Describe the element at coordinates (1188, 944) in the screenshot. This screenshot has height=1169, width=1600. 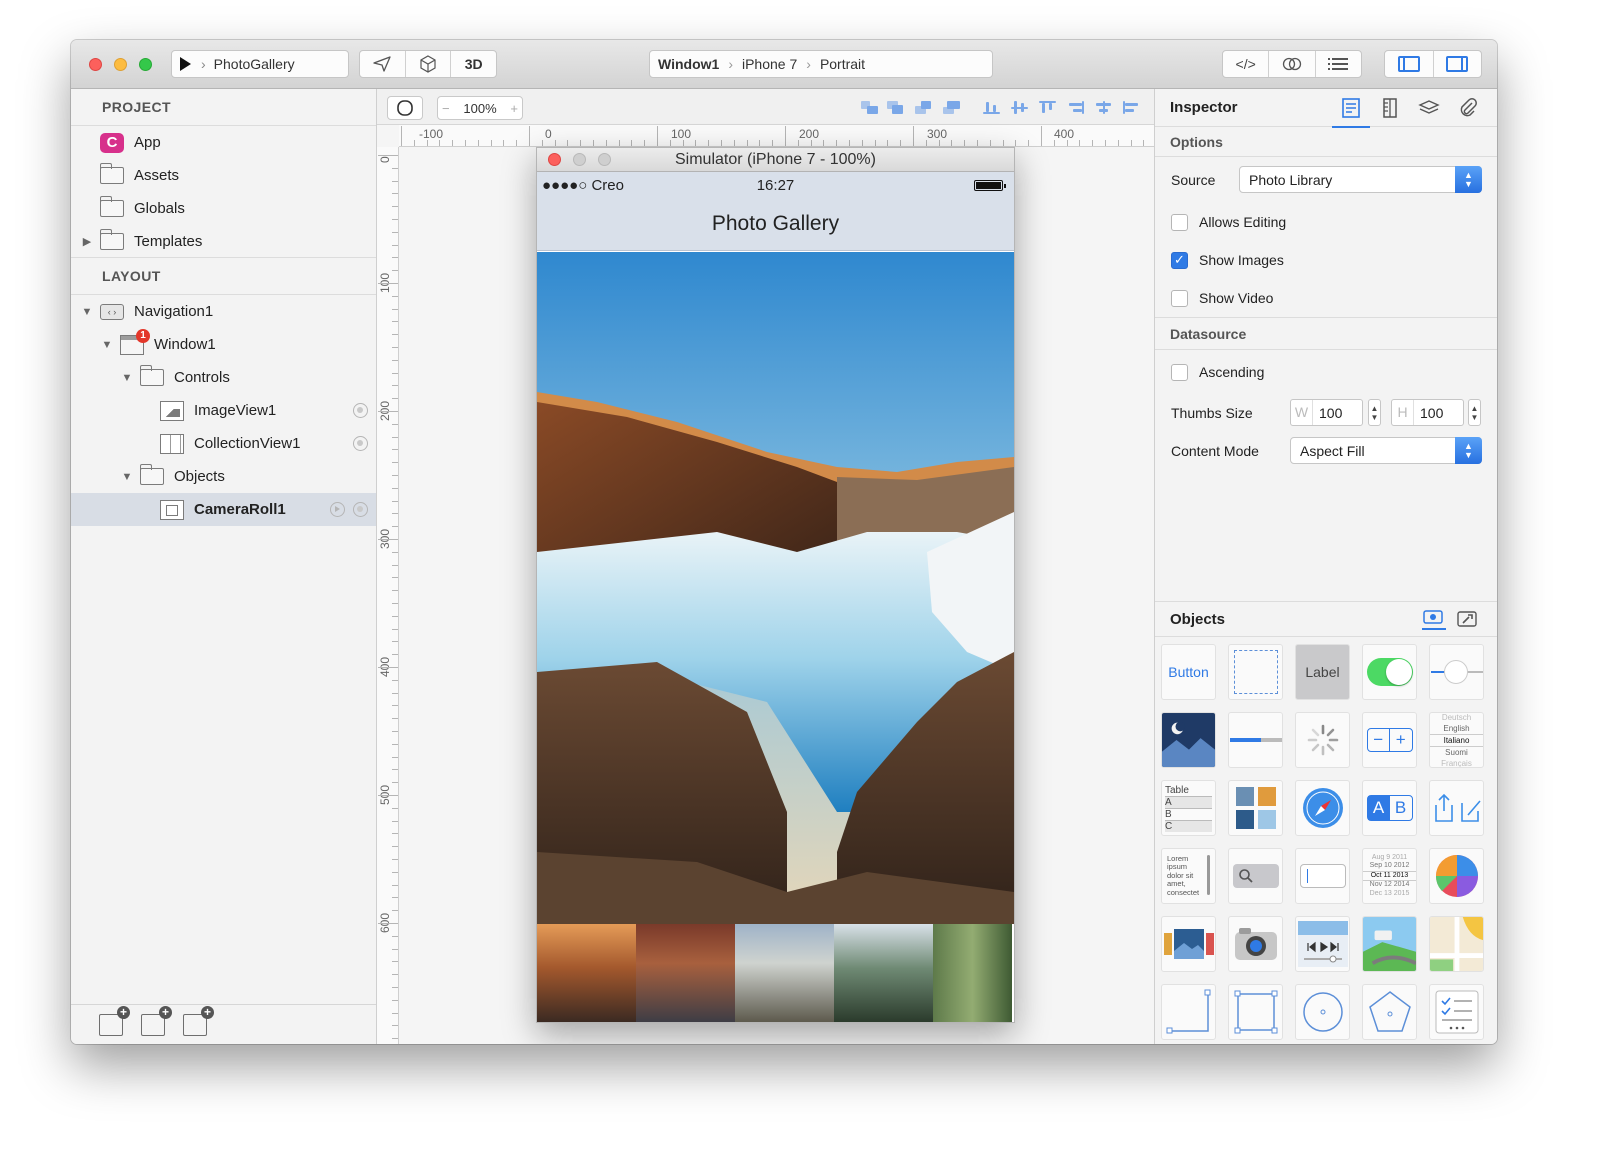
I see `object-carousel` at that location.